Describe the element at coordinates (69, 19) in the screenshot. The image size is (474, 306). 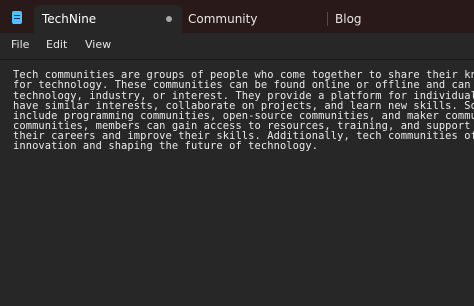
I see `tab-label: TechNine` at that location.